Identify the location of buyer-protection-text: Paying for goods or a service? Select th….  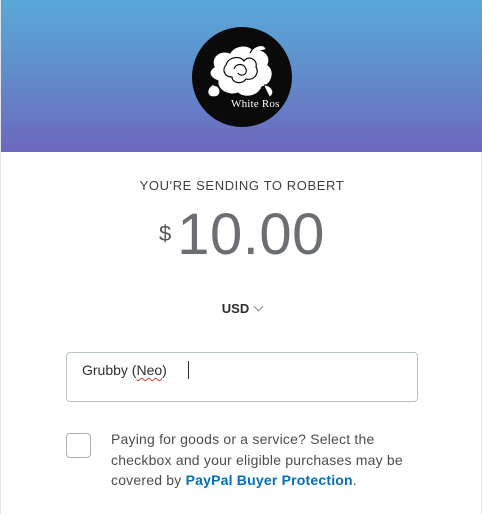
(268, 460).